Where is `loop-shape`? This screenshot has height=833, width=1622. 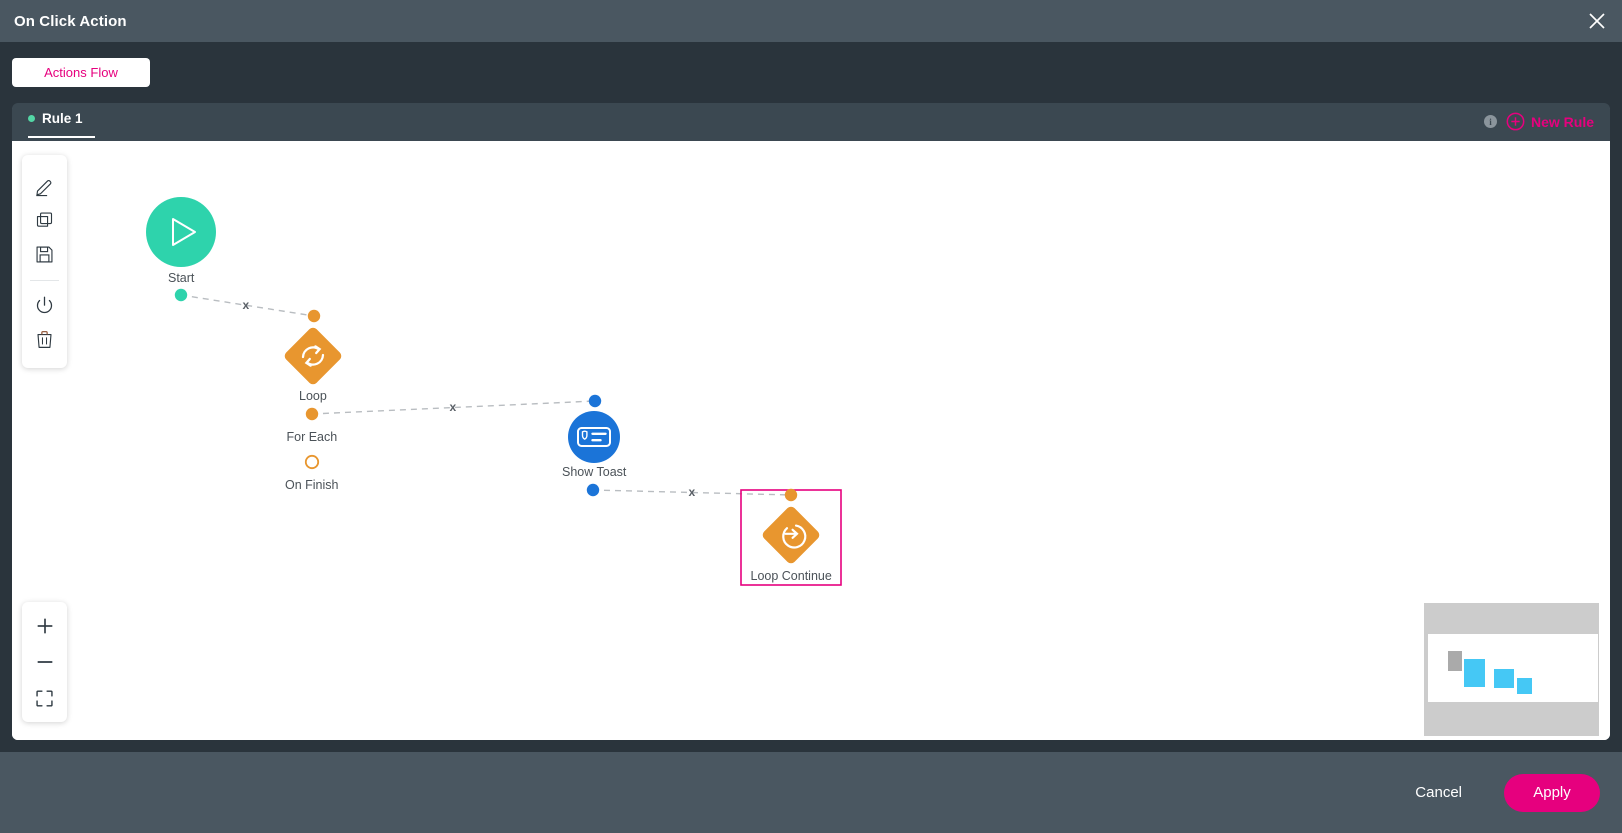
loop-shape is located at coordinates (313, 356).